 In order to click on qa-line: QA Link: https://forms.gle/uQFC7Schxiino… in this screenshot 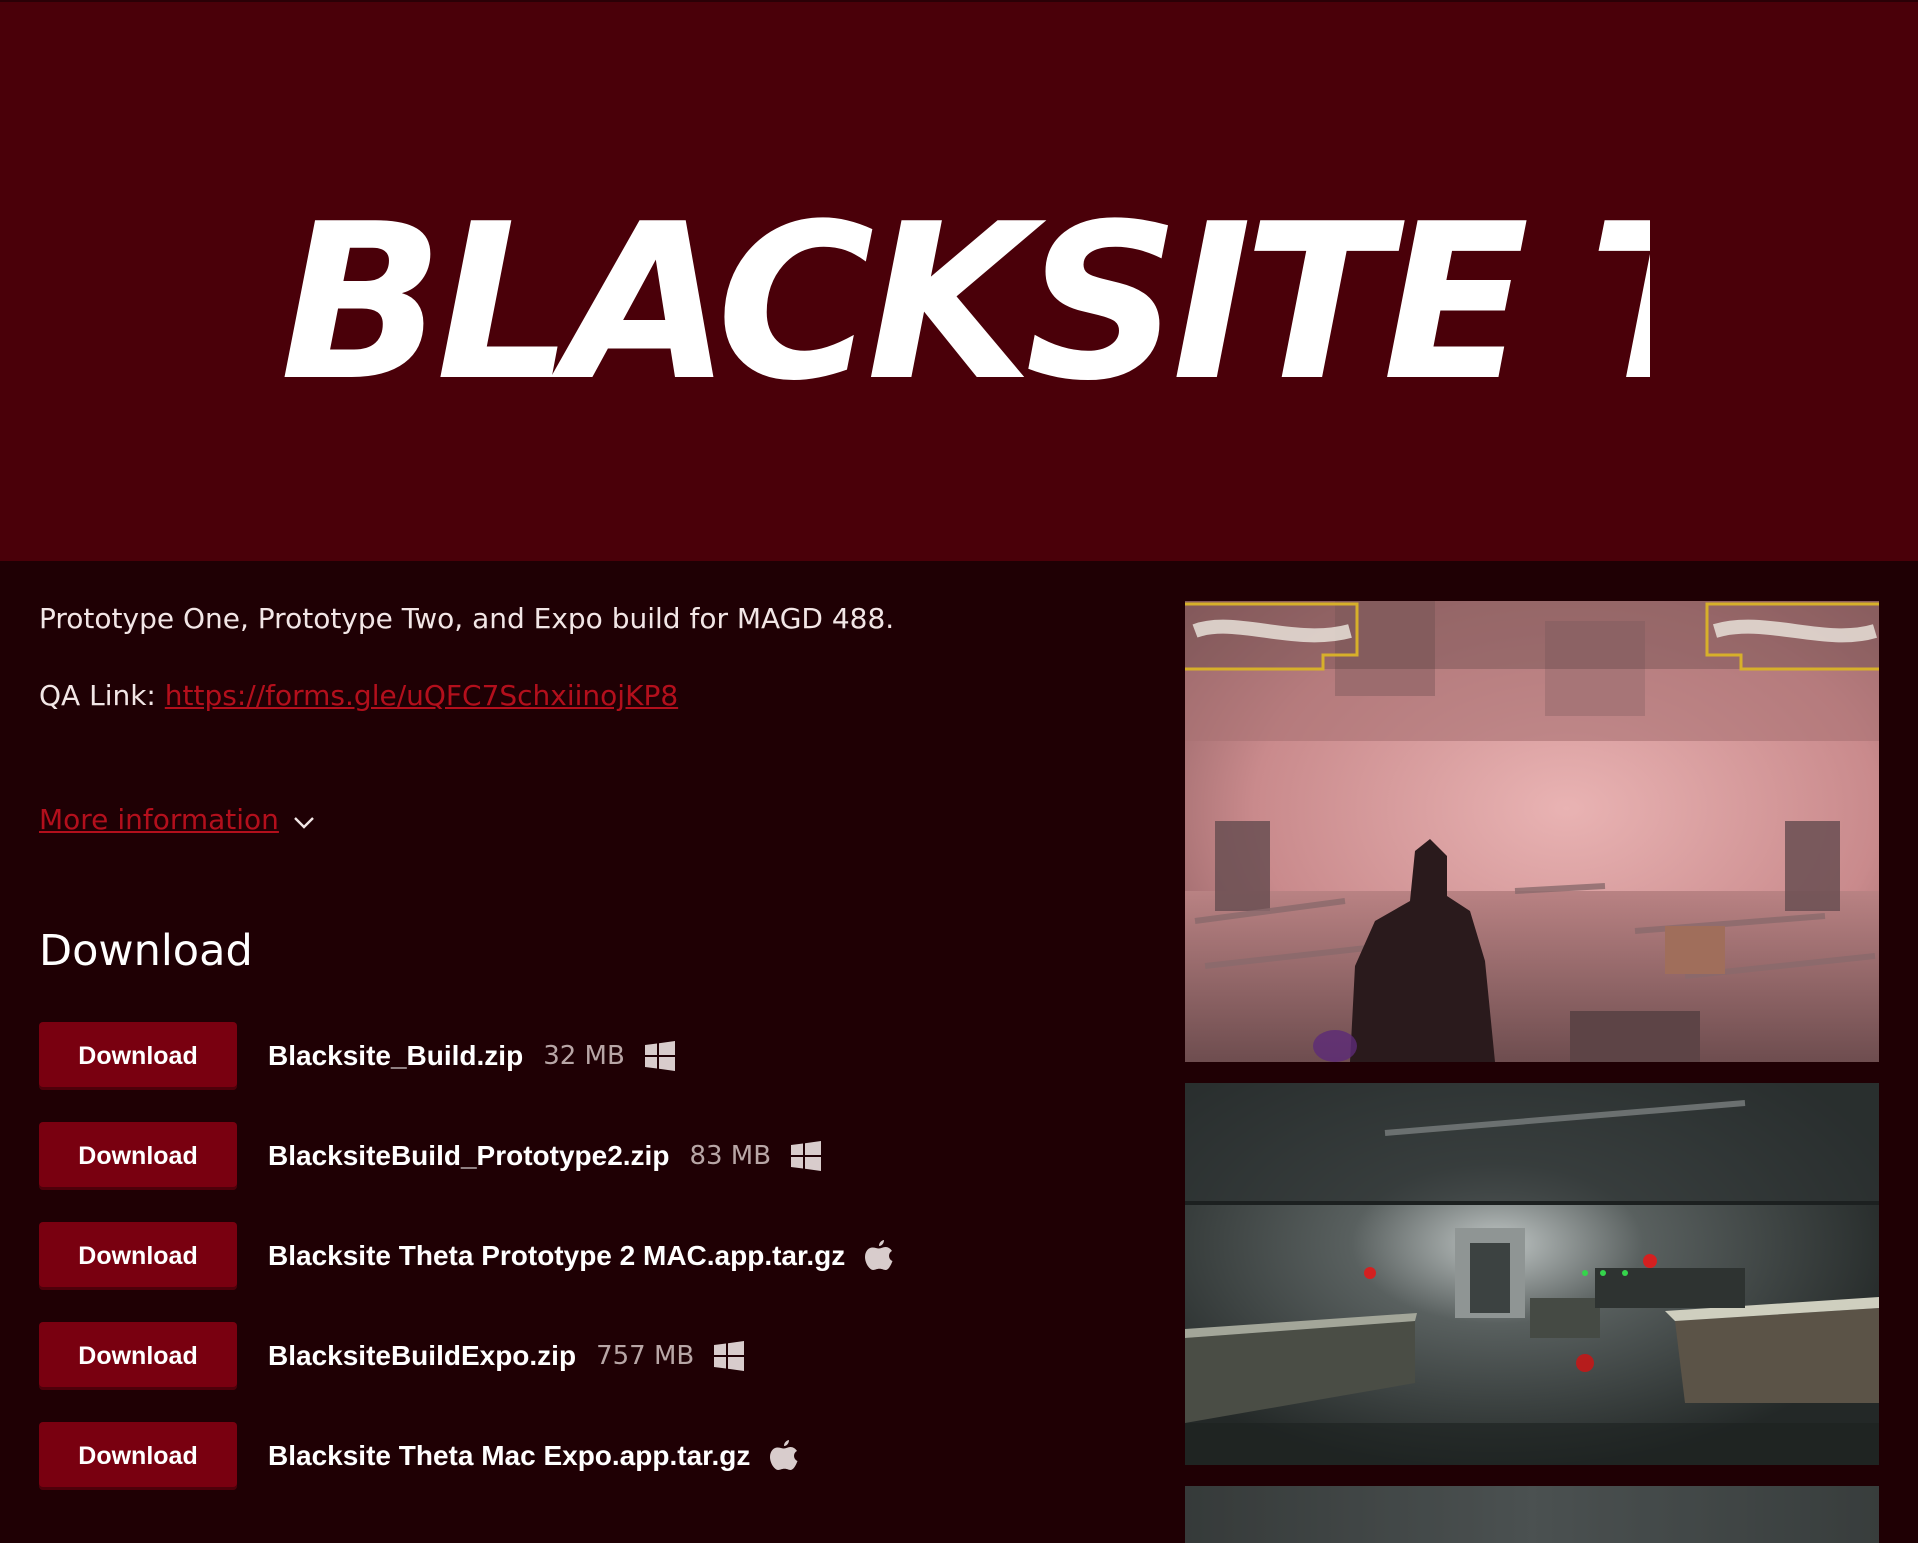, I will do `click(358, 695)`.